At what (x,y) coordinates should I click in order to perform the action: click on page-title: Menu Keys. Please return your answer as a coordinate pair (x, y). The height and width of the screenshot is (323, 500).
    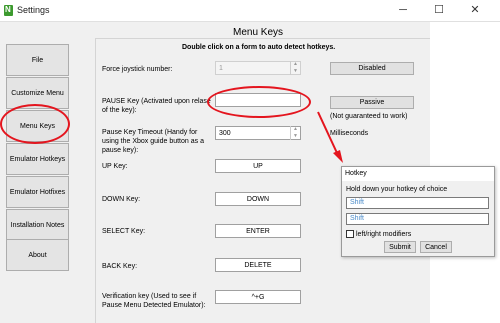
    Looking at the image, I should click on (258, 32).